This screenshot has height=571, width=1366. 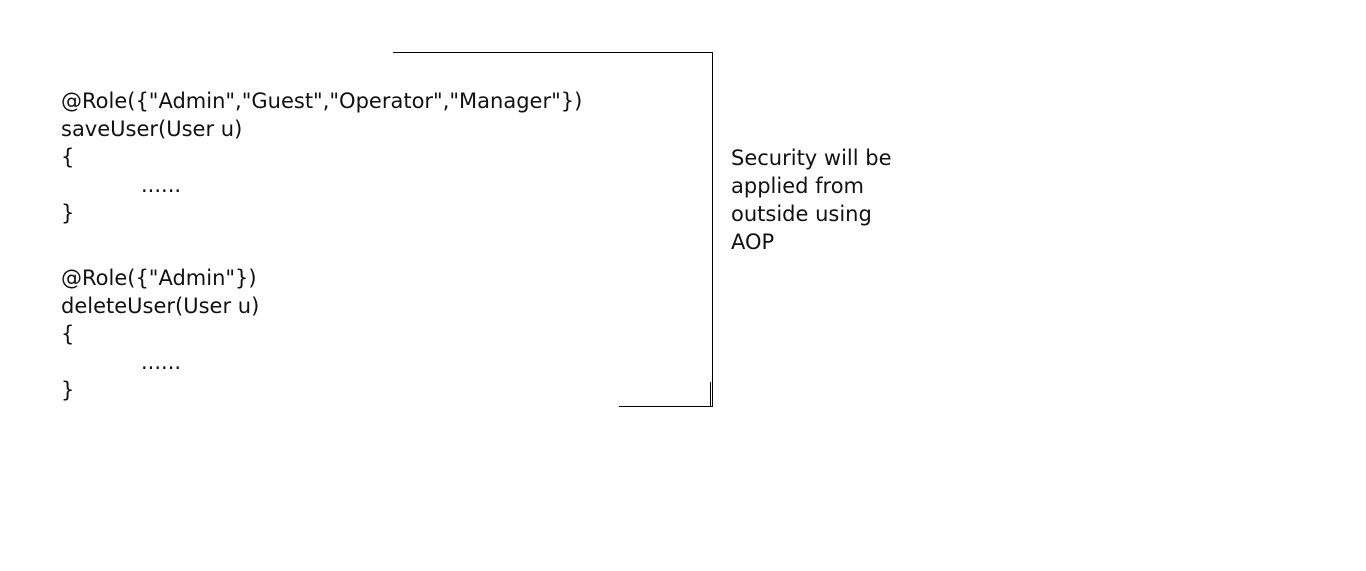 I want to click on note-line: applied from, so click(x=797, y=186).